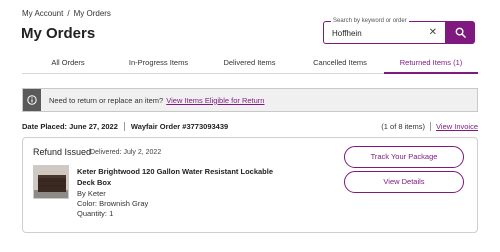 The height and width of the screenshot is (252, 500). Describe the element at coordinates (126, 152) in the screenshot. I see `delivered-date: Delivered: July 2, 2022` at that location.